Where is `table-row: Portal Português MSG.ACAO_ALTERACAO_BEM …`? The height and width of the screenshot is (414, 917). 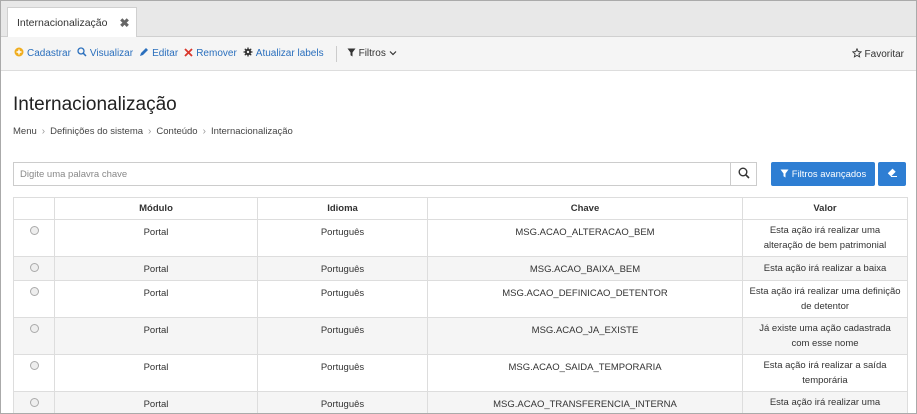 table-row: Portal Português MSG.ACAO_ALTERACAO_BEM … is located at coordinates (460, 238).